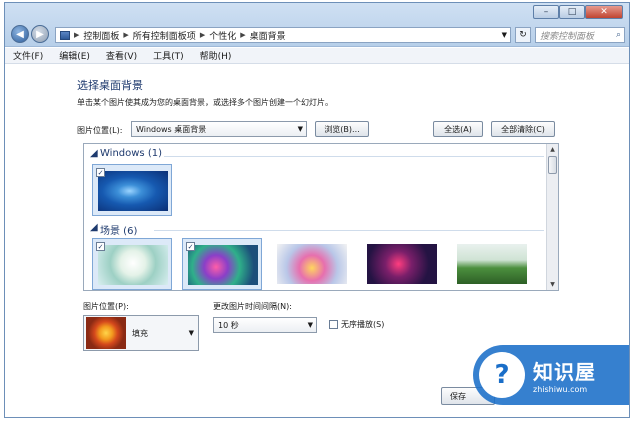 Image resolution: width=632 pixels, height=421 pixels. Describe the element at coordinates (265, 325) in the screenshot. I see `interval-select: 10 秒 ▼` at that location.